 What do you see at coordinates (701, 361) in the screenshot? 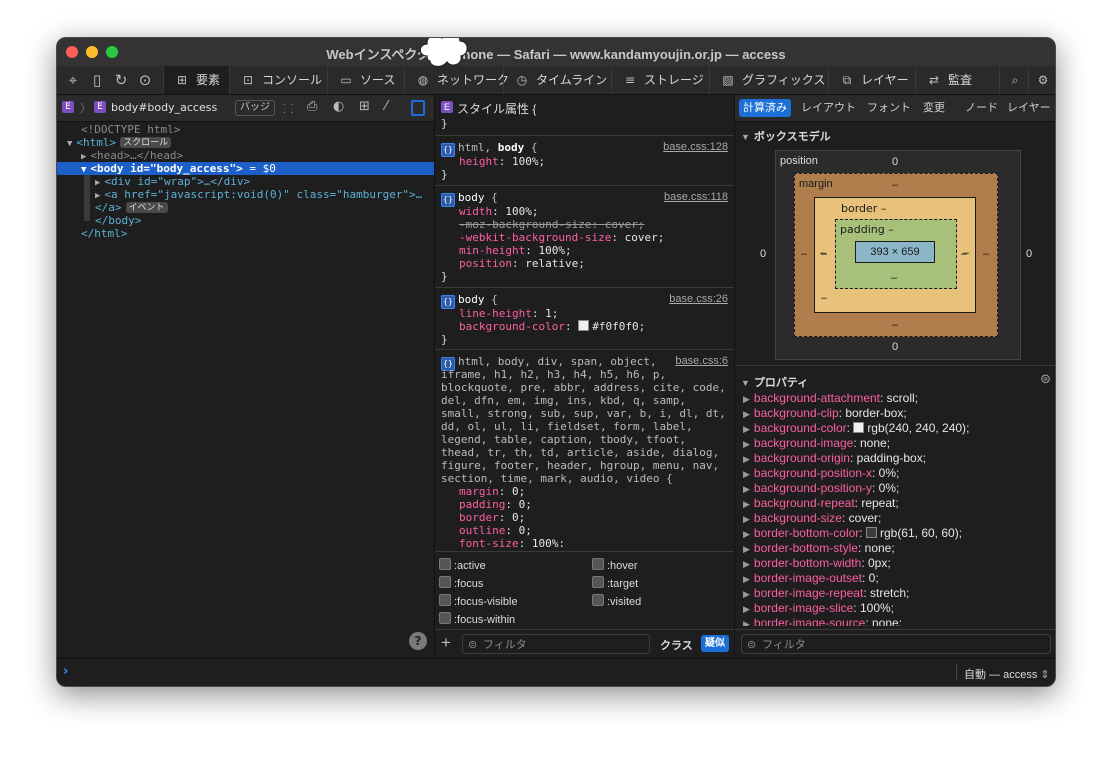
I see `rule-source-link: base.css:6` at bounding box center [701, 361].